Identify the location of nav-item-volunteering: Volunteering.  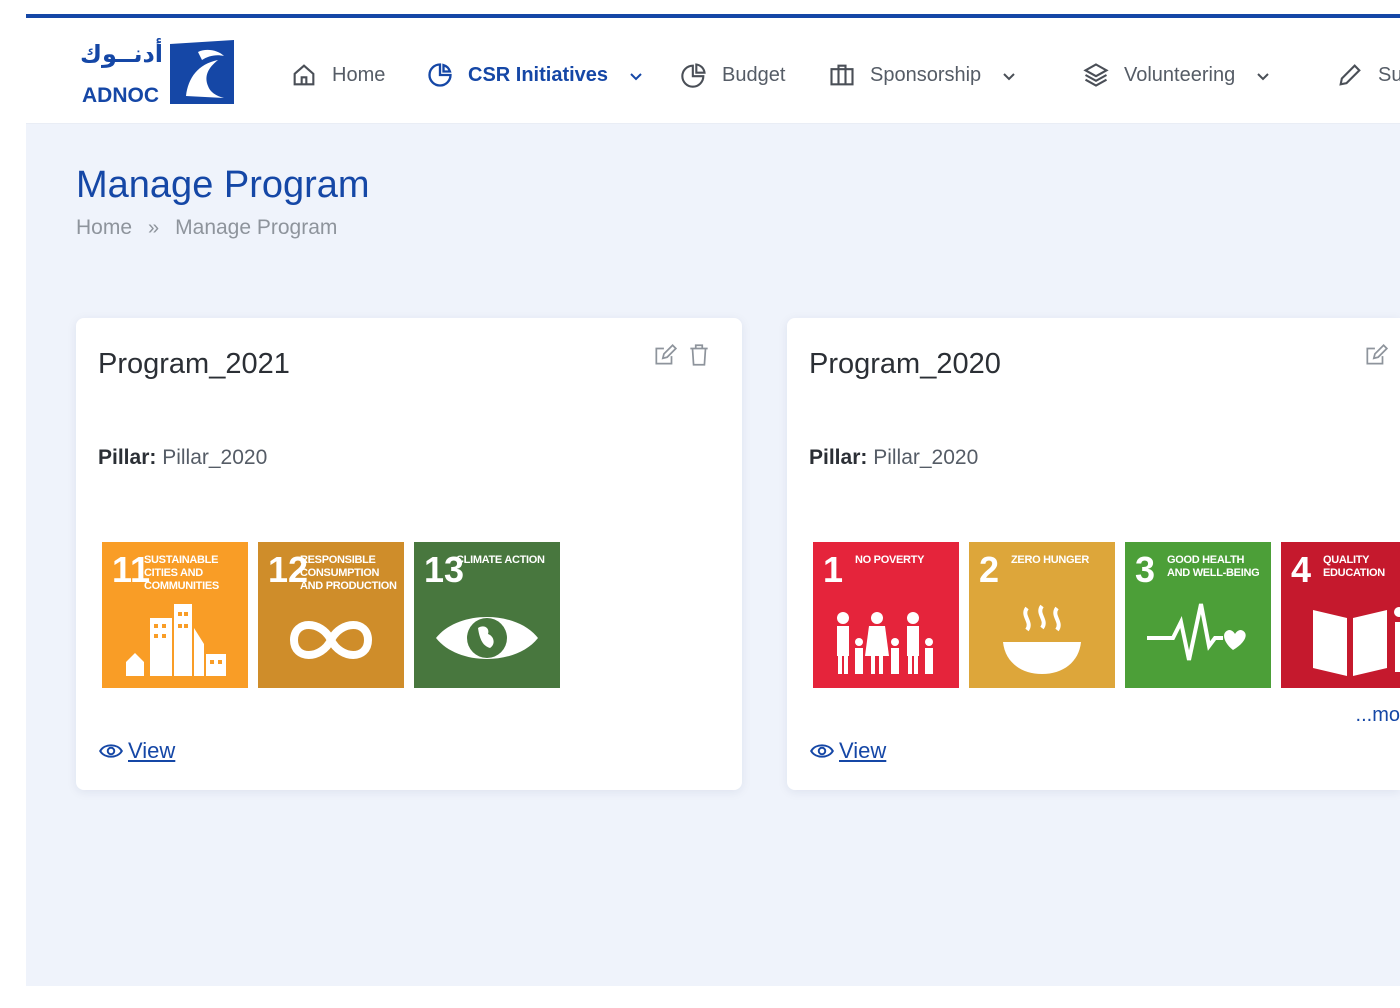
(1176, 75).